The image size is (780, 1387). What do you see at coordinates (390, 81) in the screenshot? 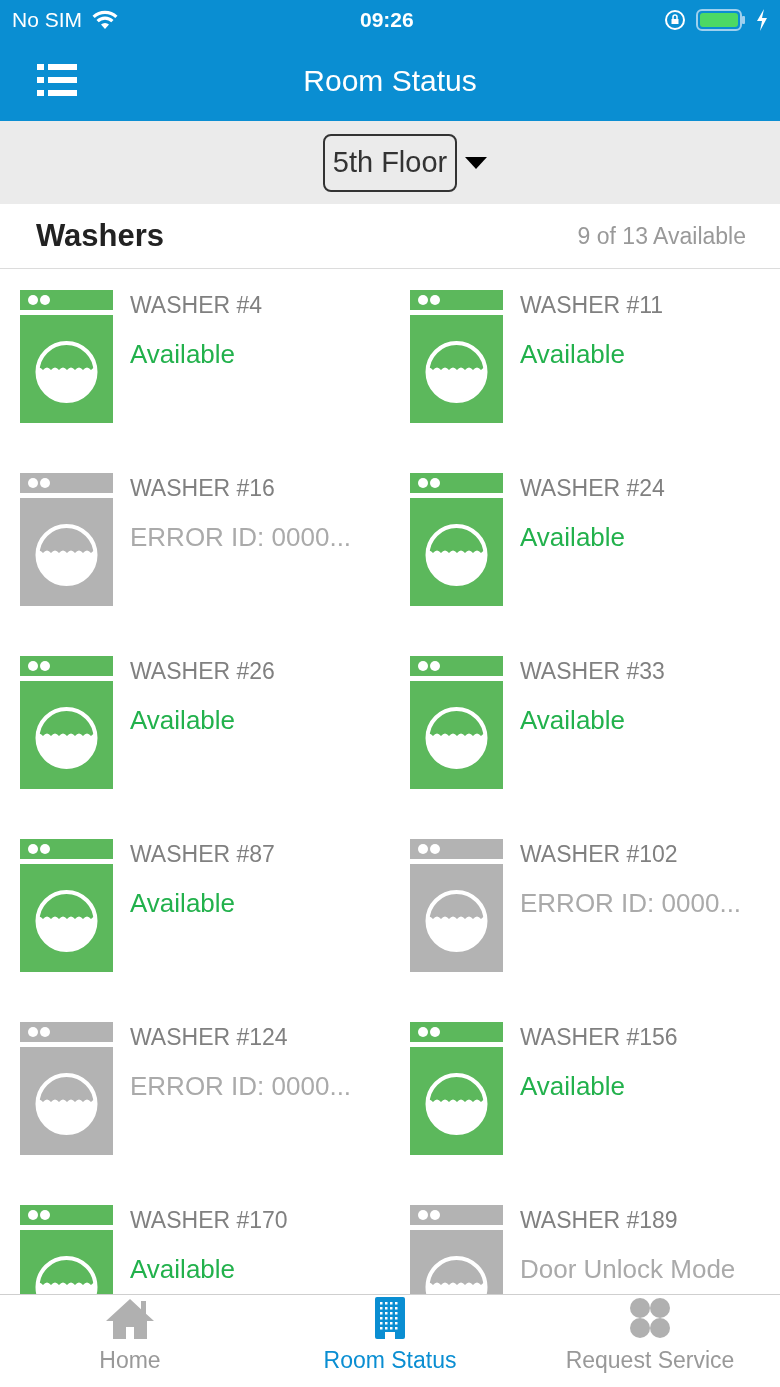
I see `screen-title: Room Status` at bounding box center [390, 81].